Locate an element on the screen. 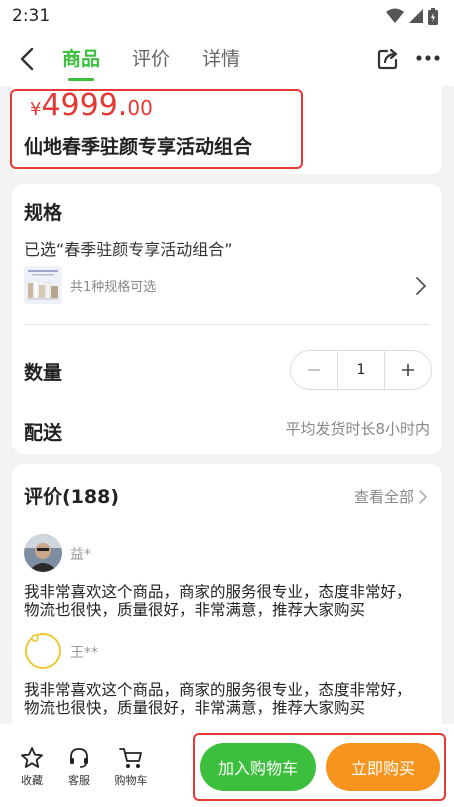 Image resolution: width=454 pixels, height=807 pixels. status-time: 2:31 is located at coordinates (31, 16).